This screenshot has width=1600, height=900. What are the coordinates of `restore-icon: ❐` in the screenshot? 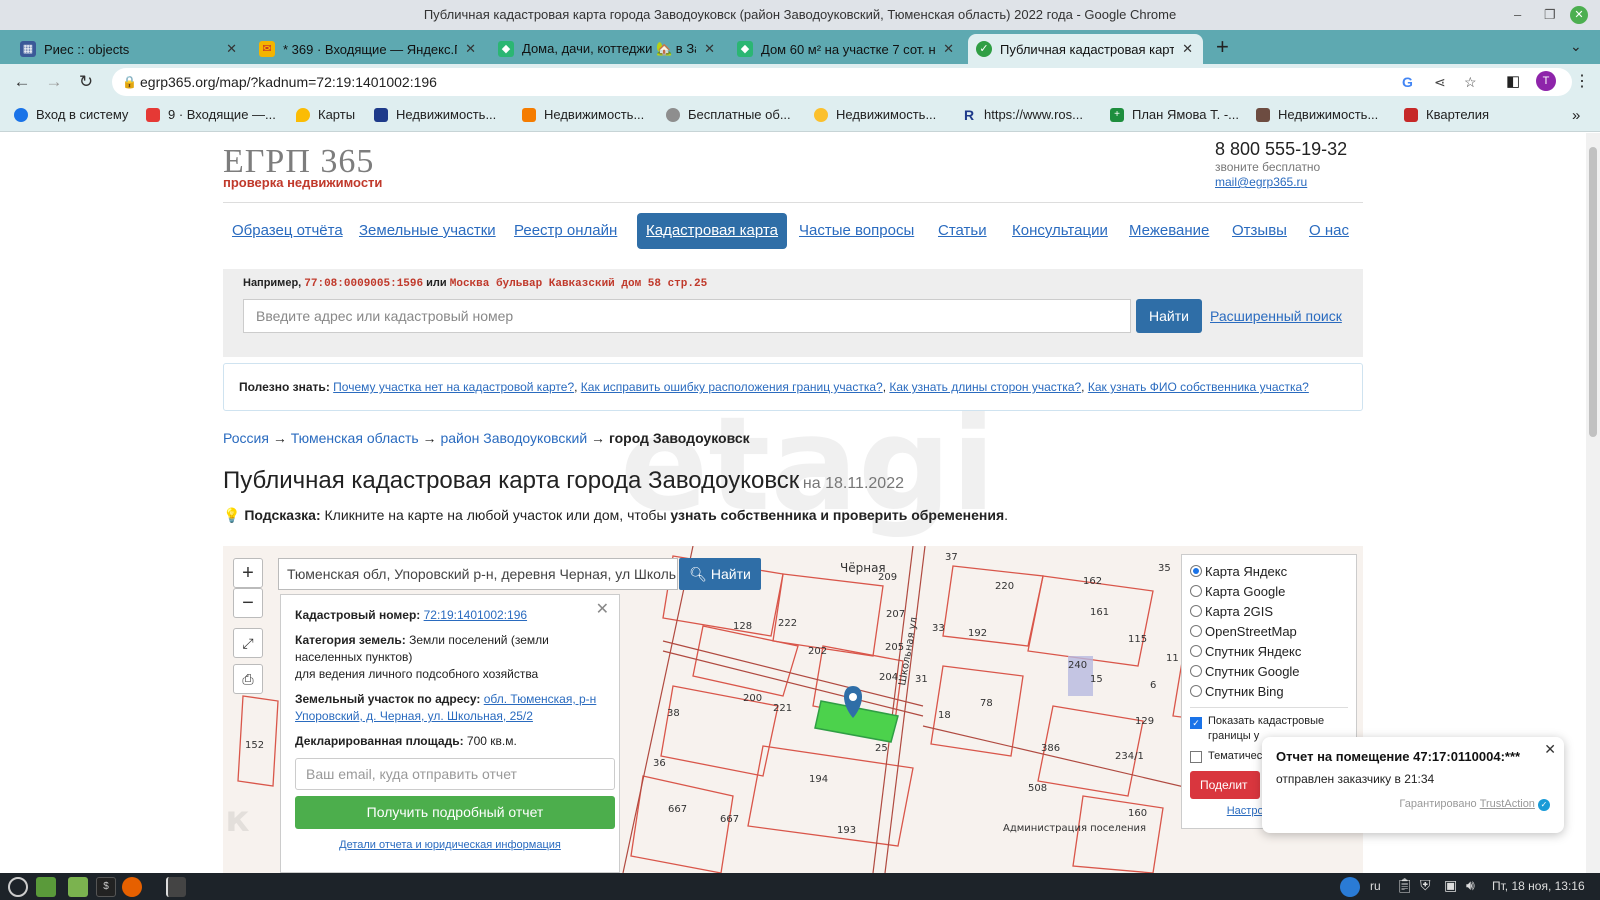 It's located at (1550, 15).